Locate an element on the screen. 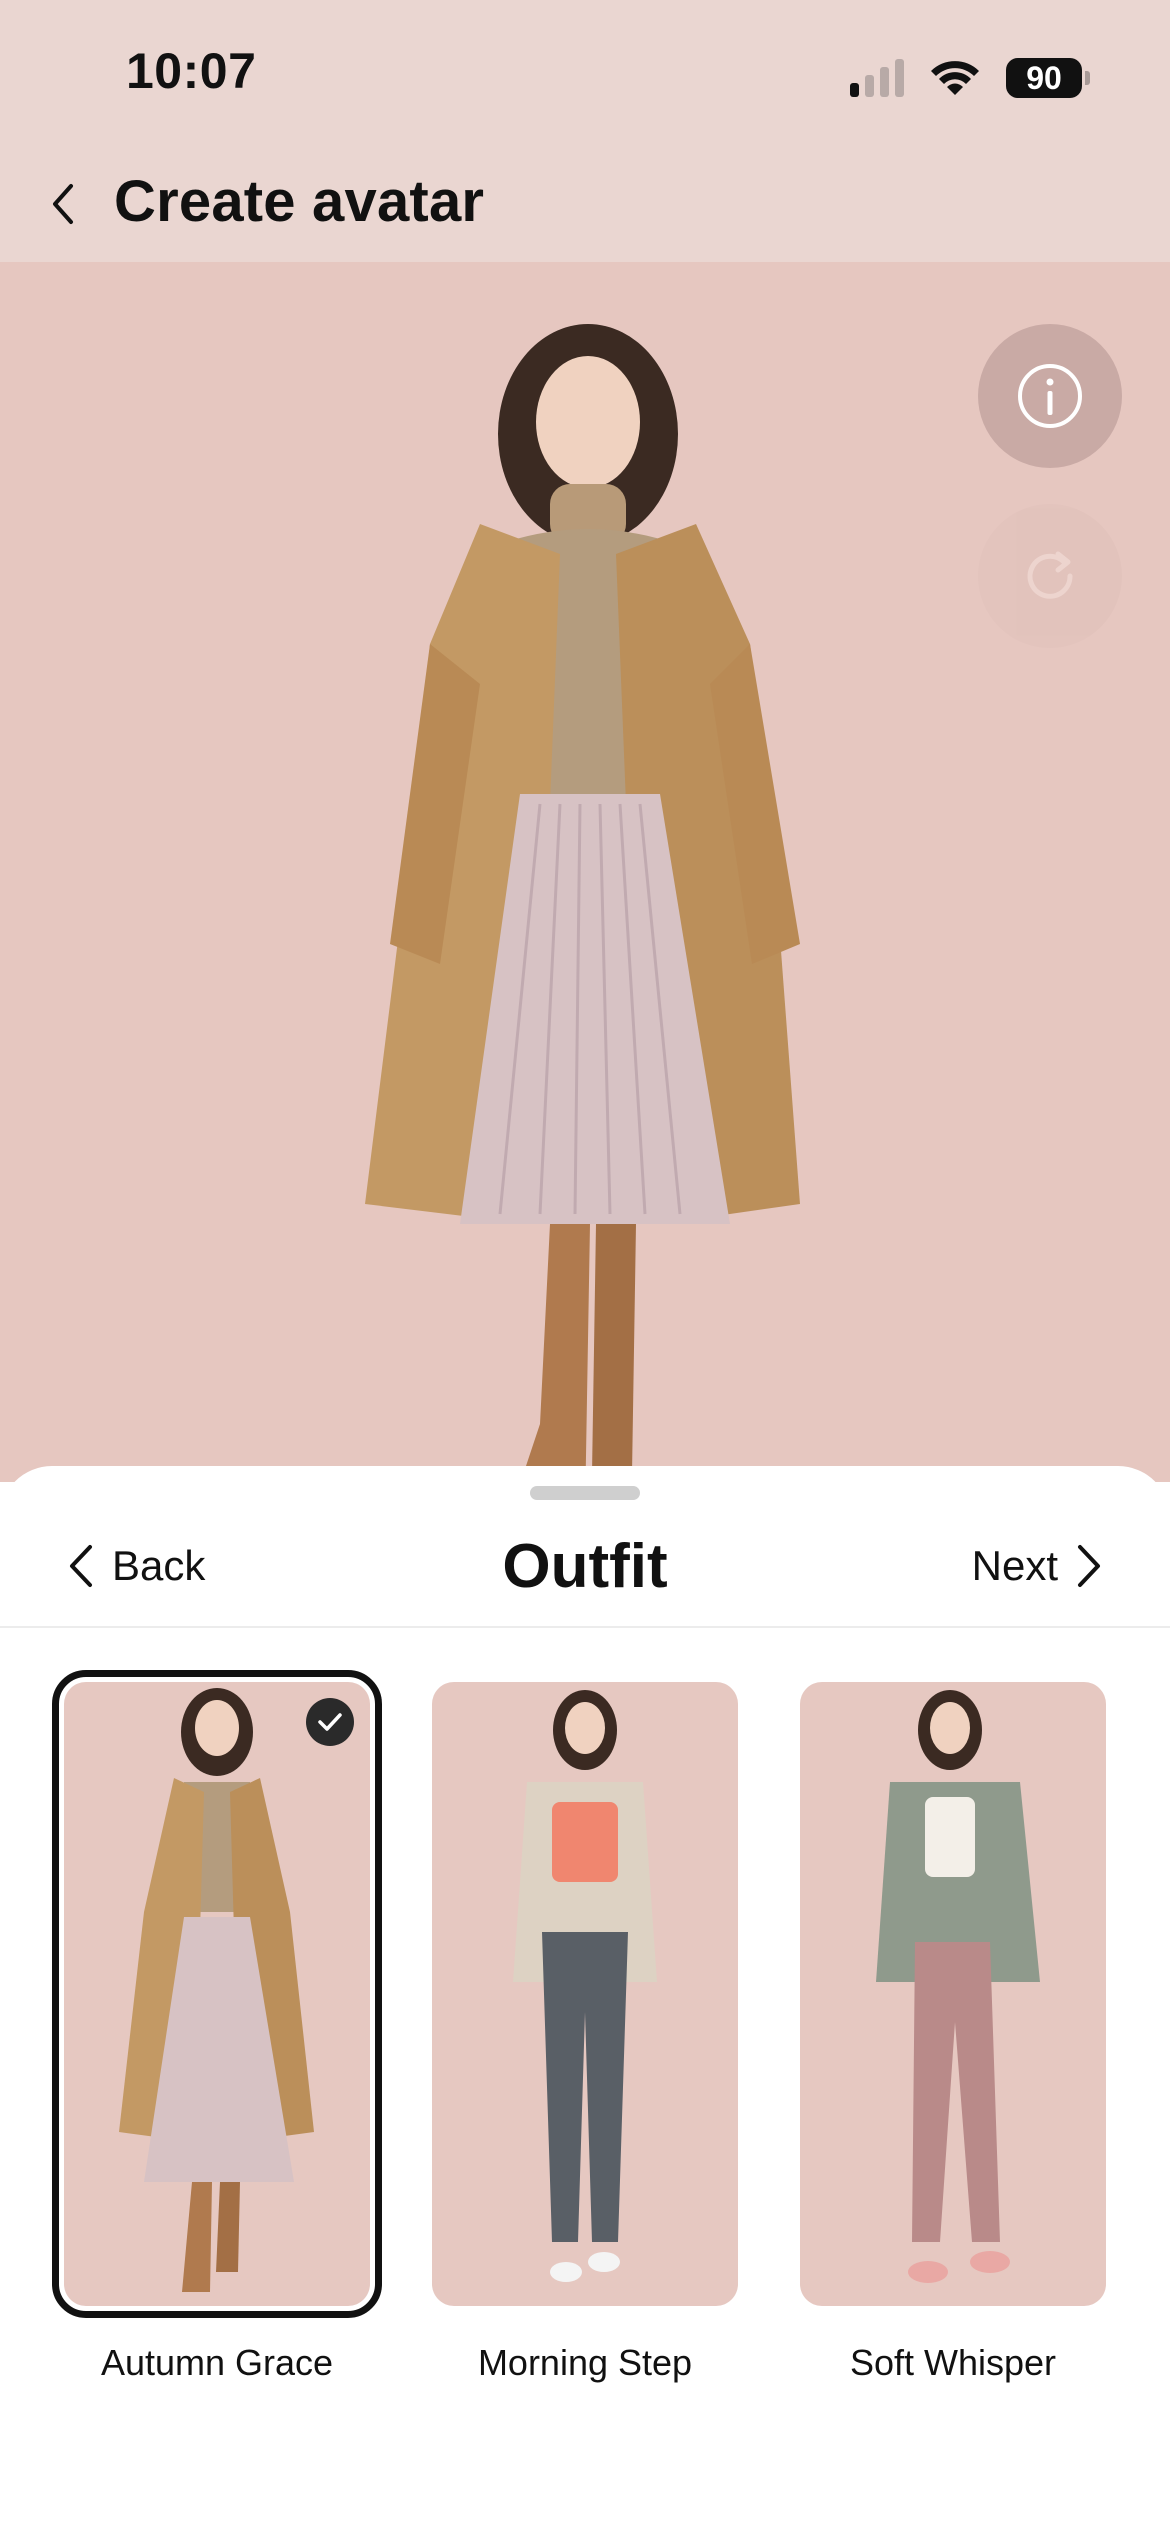 The height and width of the screenshot is (2532, 1170). refresh-button is located at coordinates (1050, 576).